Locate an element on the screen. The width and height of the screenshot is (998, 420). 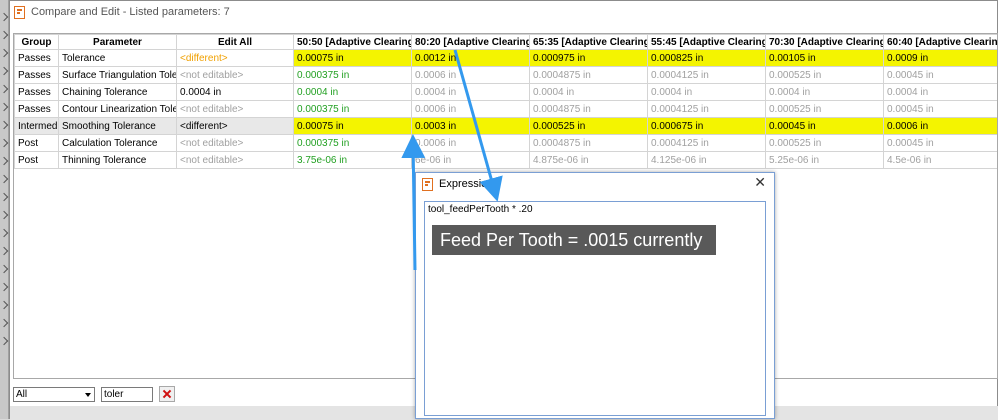
cell-parameter: Tolerance is located at coordinates (118, 58).